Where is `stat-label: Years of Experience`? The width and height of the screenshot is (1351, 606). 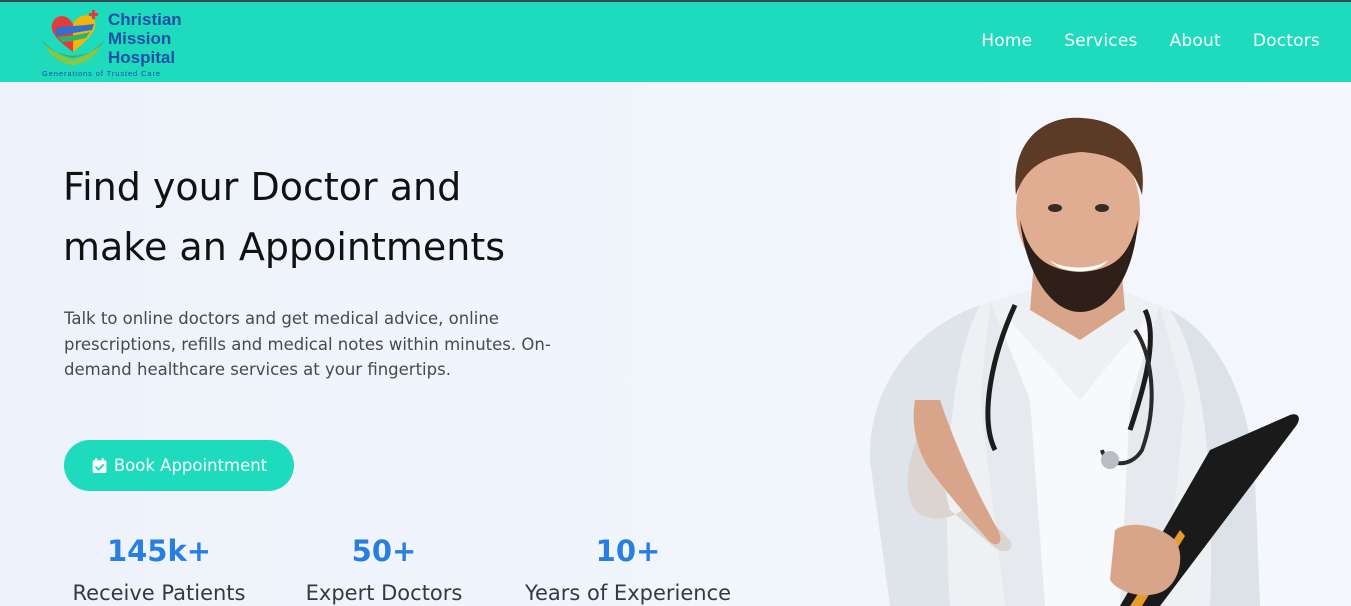
stat-label: Years of Experience is located at coordinates (628, 593).